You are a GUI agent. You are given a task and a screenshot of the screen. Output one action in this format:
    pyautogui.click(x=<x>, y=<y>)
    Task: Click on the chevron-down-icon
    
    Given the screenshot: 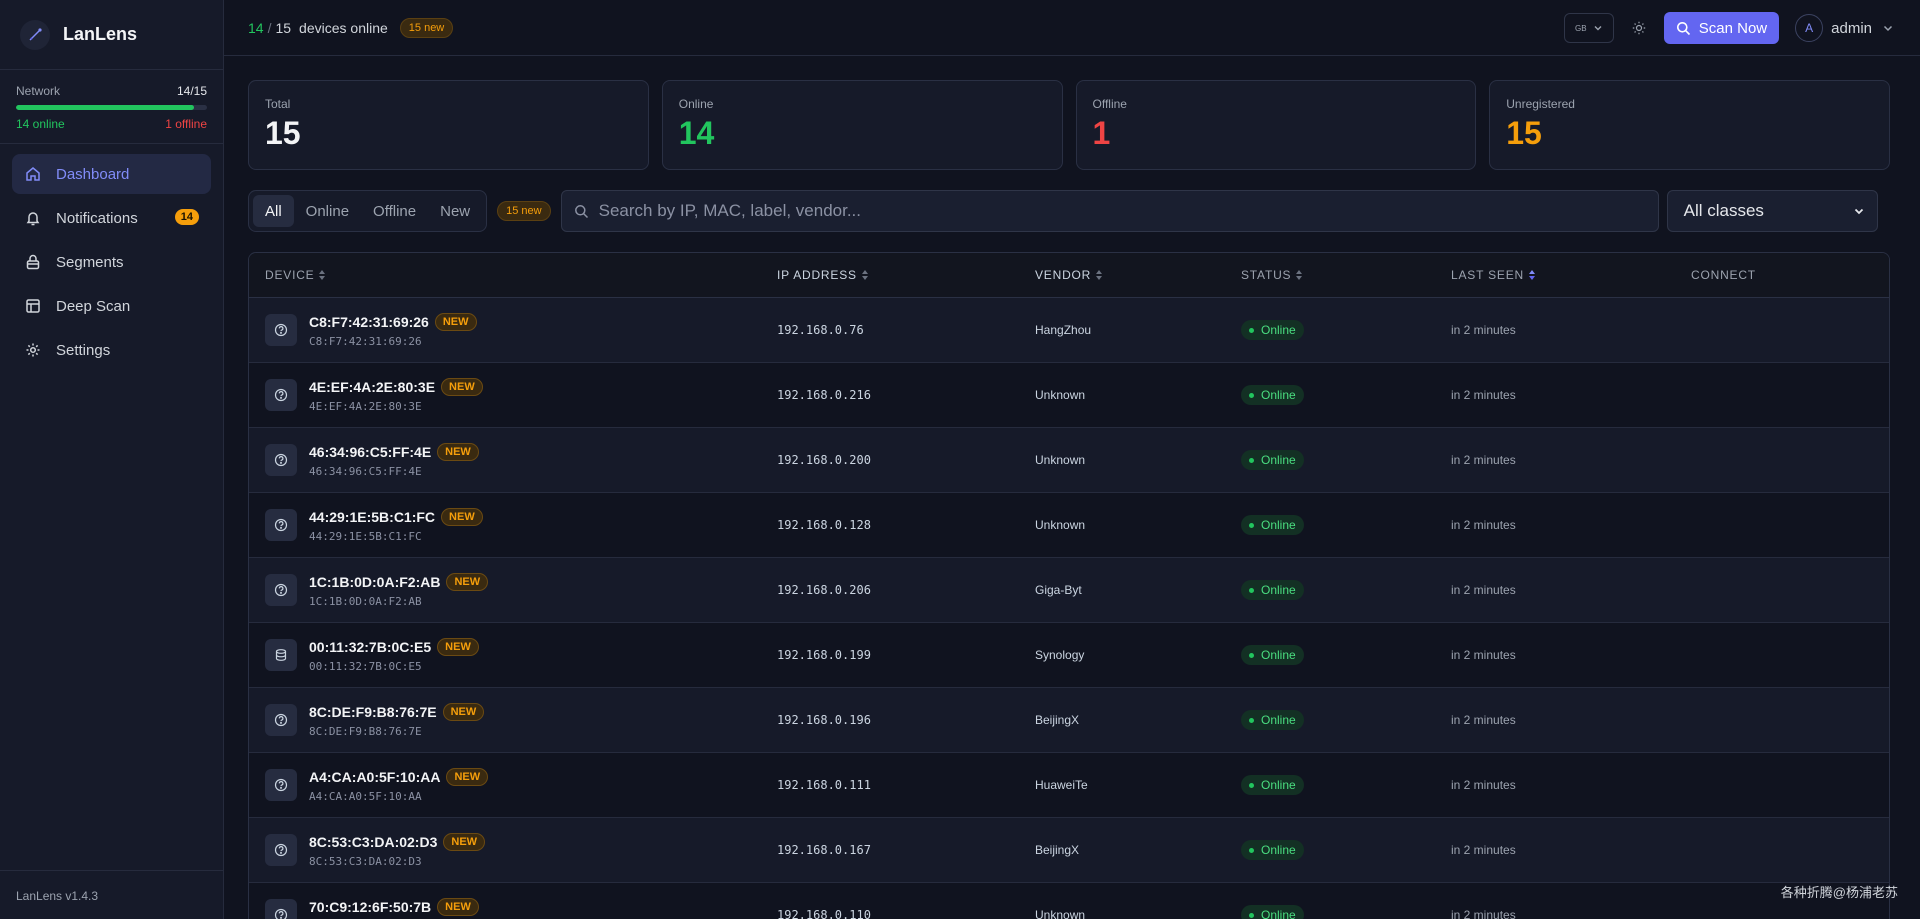 What is the action you would take?
    pyautogui.click(x=1888, y=28)
    